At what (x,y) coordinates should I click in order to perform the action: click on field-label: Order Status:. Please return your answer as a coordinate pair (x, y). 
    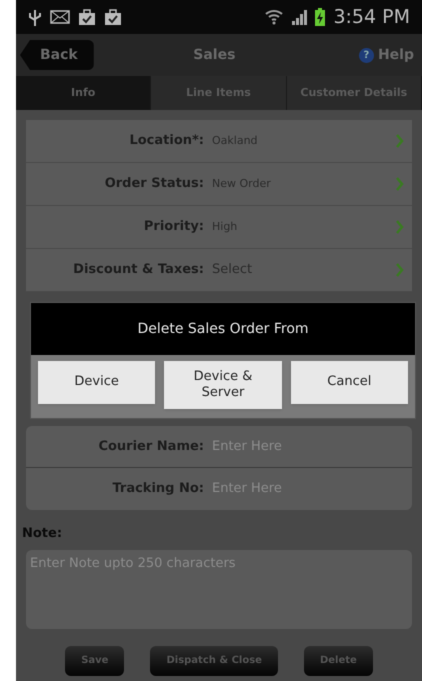
    Looking at the image, I should click on (154, 184).